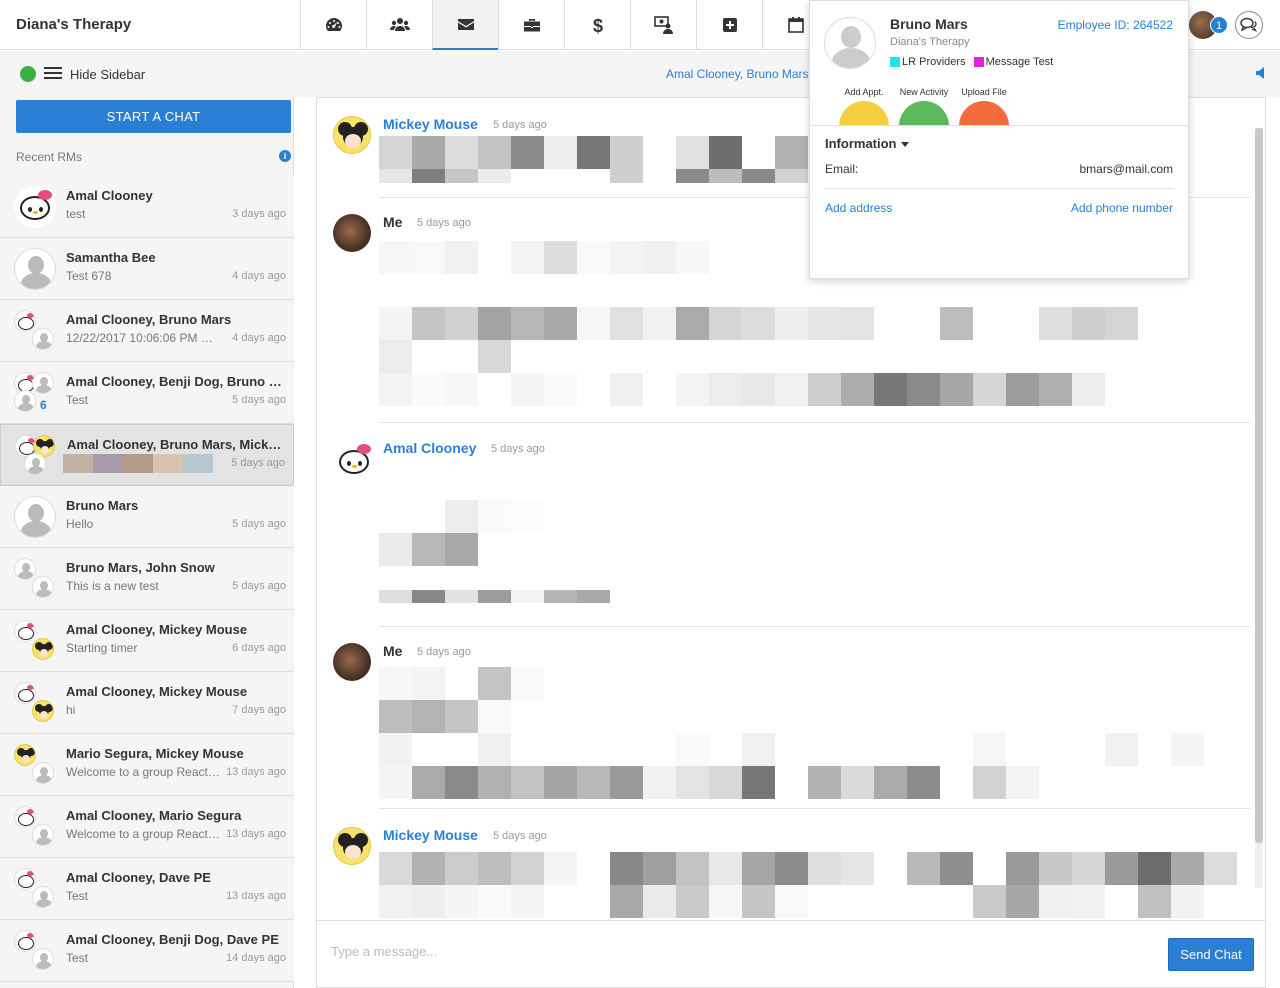  Describe the element at coordinates (984, 113) in the screenshot. I see `briefcase-icon` at that location.